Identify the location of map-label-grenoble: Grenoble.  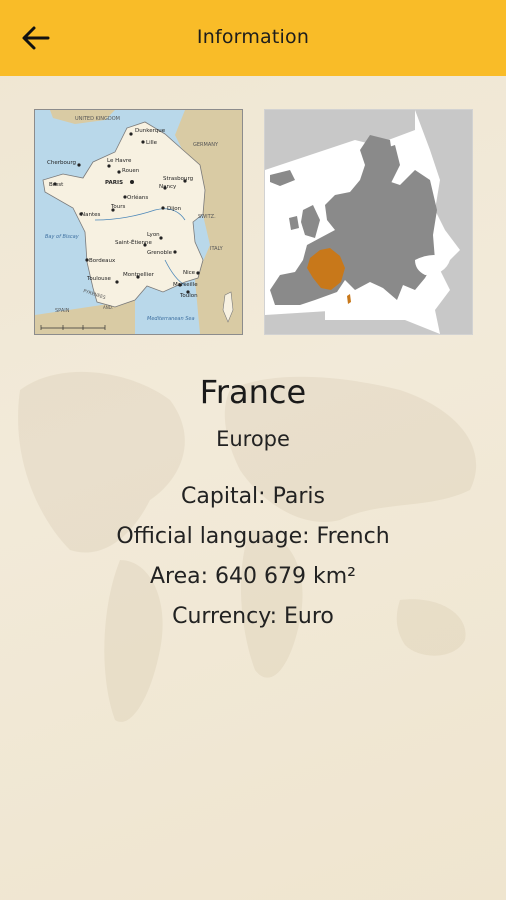
(160, 253).